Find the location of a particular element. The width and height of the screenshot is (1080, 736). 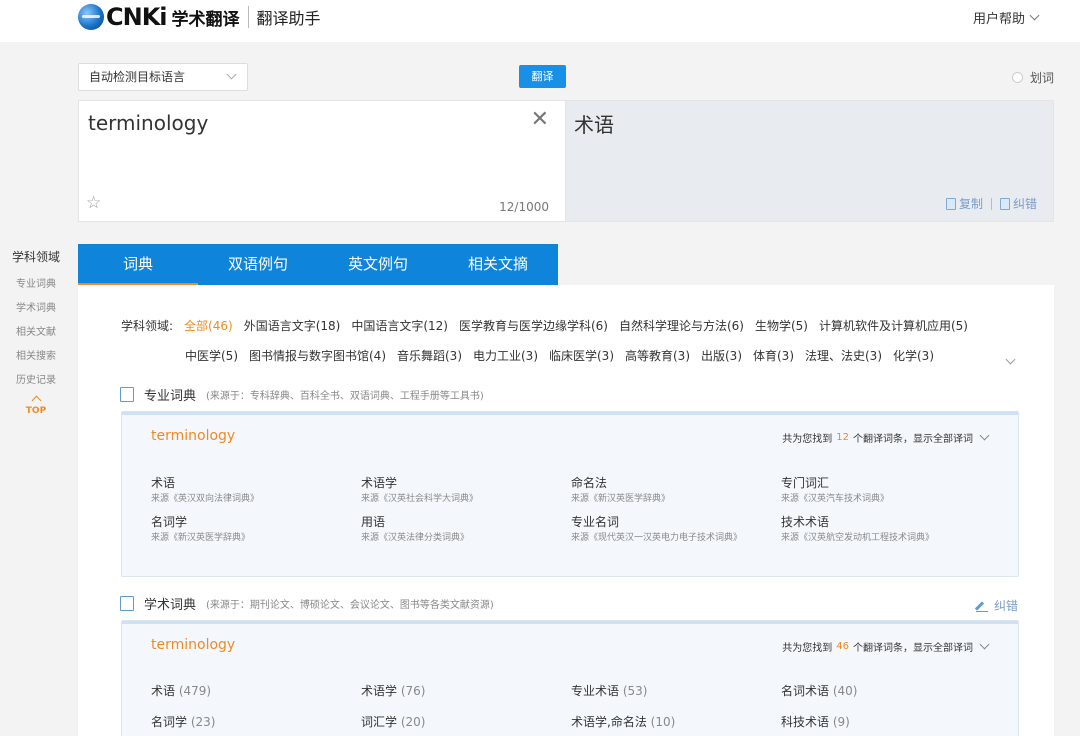

entry-count: (40) is located at coordinates (845, 691).